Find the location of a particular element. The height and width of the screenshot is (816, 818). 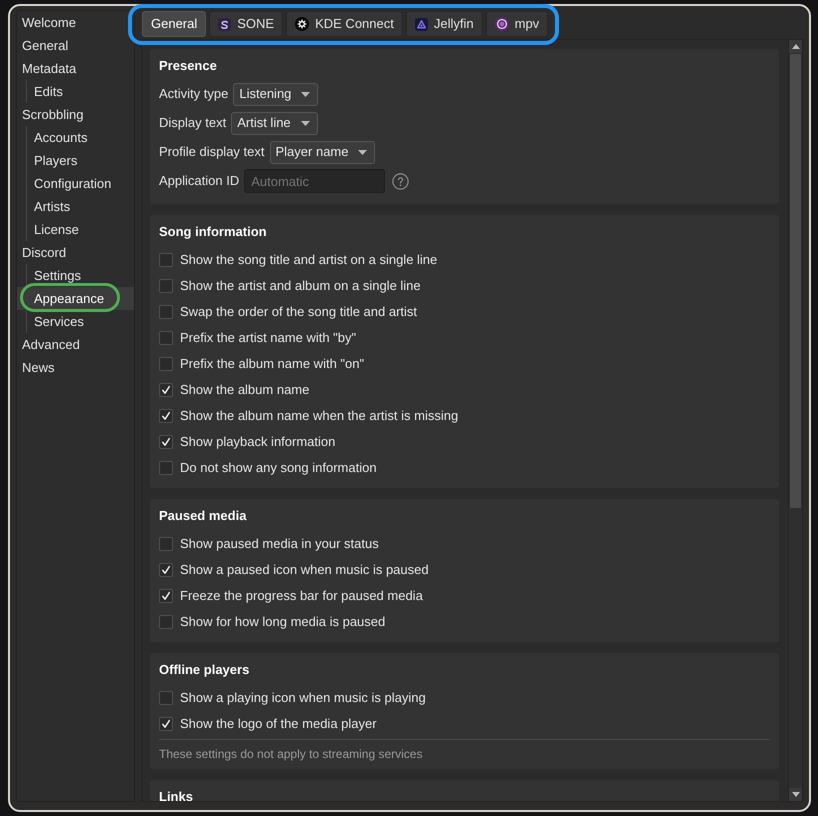

dropdown: Artist line is located at coordinates (274, 123).